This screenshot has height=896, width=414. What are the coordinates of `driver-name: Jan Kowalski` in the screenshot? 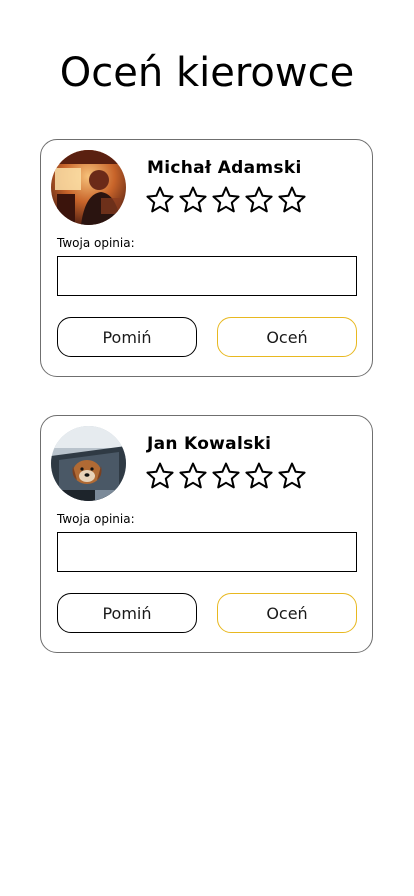 It's located at (209, 444).